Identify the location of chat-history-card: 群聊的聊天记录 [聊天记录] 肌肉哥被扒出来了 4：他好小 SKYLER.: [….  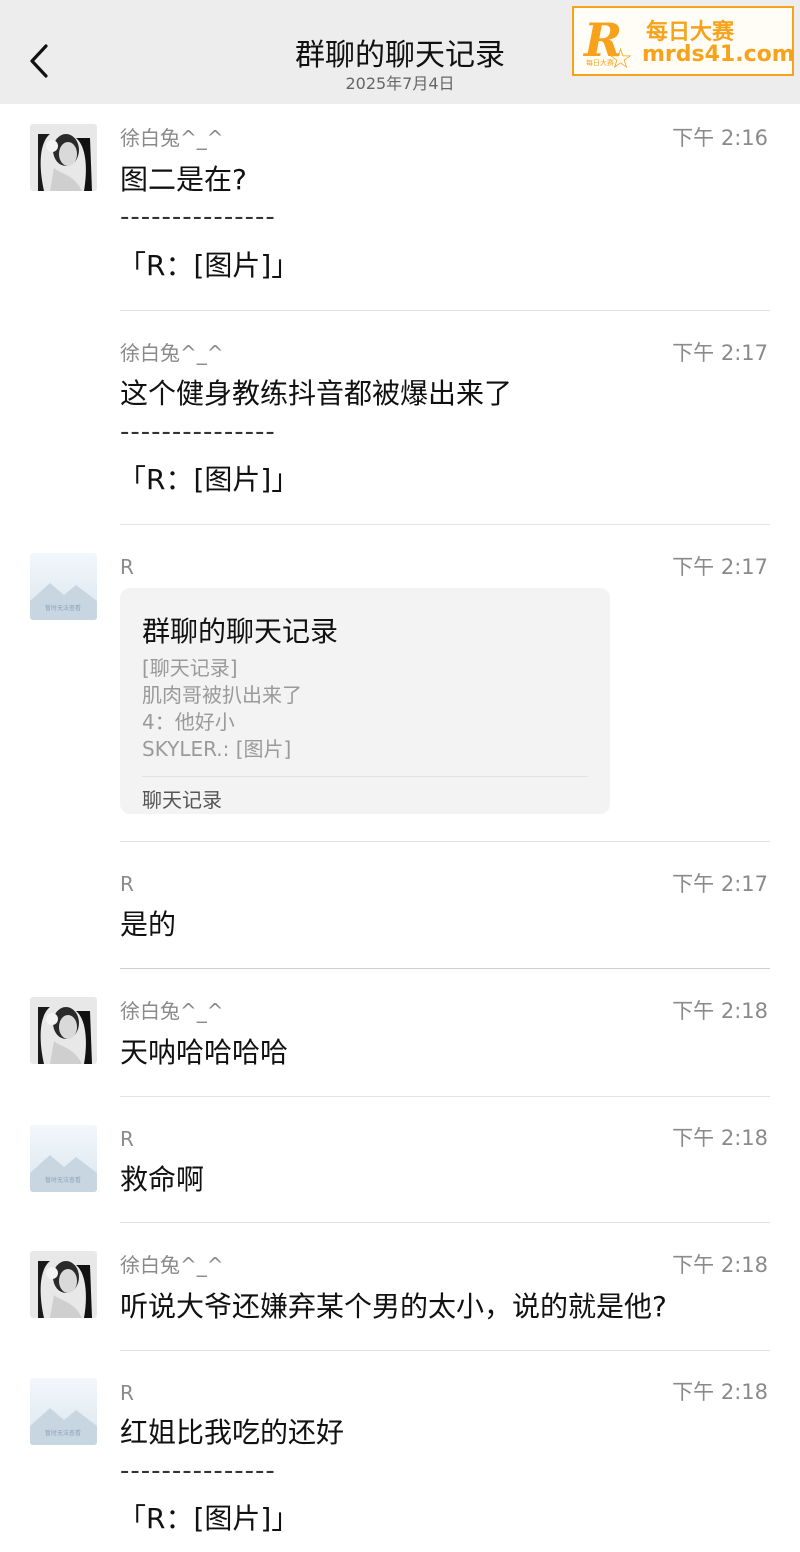
(365, 701).